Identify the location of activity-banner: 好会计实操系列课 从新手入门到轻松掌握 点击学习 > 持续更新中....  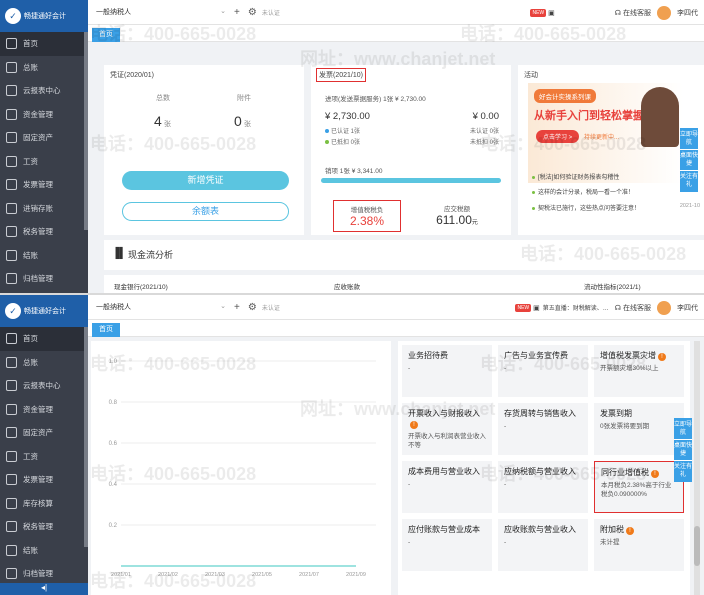
(605, 133).